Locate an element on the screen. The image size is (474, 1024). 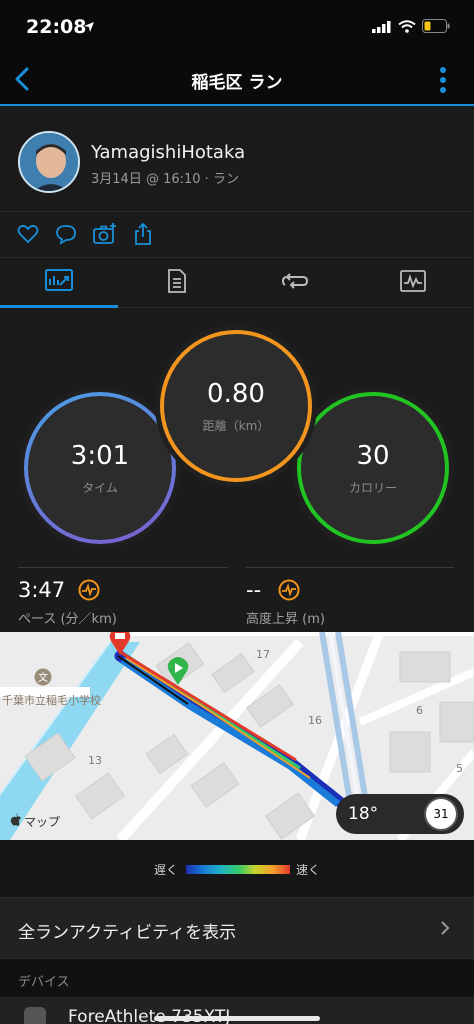
graph-icon is located at coordinates (413, 283).